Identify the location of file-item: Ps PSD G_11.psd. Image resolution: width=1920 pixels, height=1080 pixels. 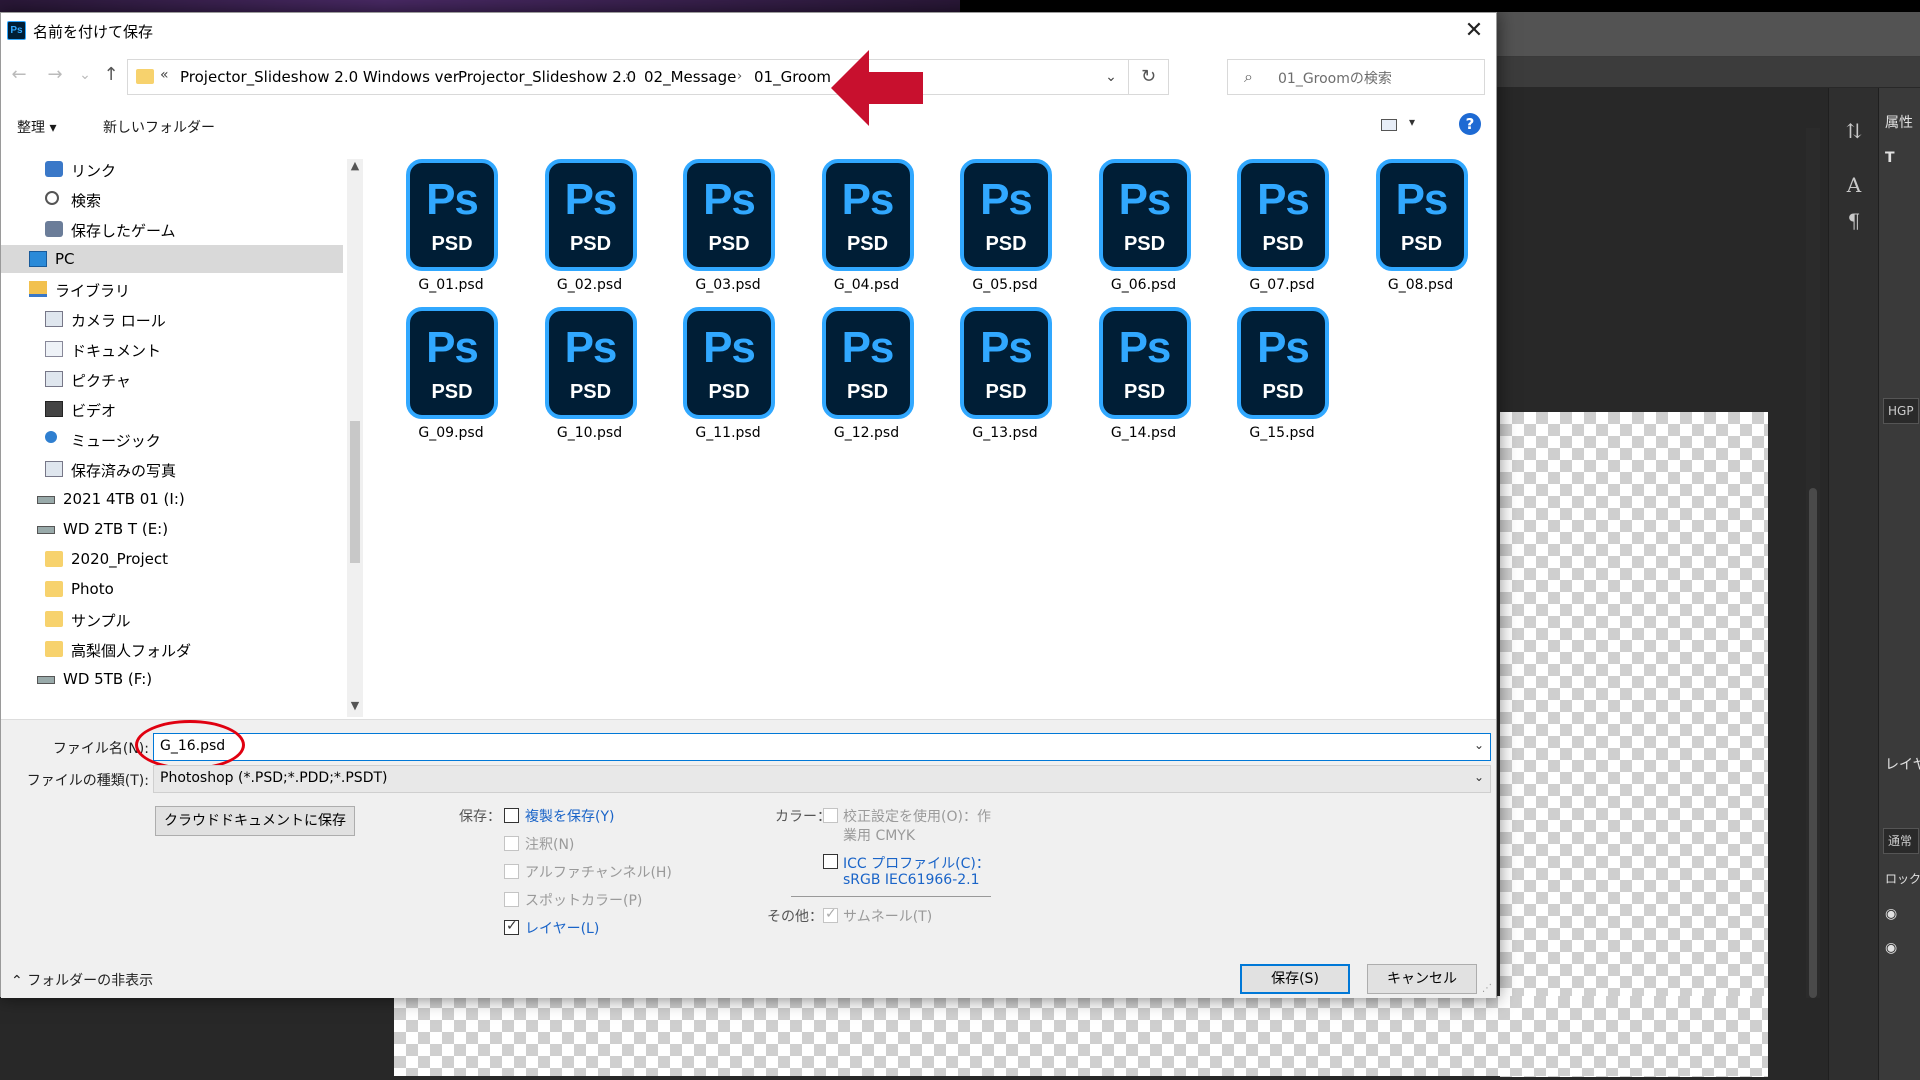
(728, 377).